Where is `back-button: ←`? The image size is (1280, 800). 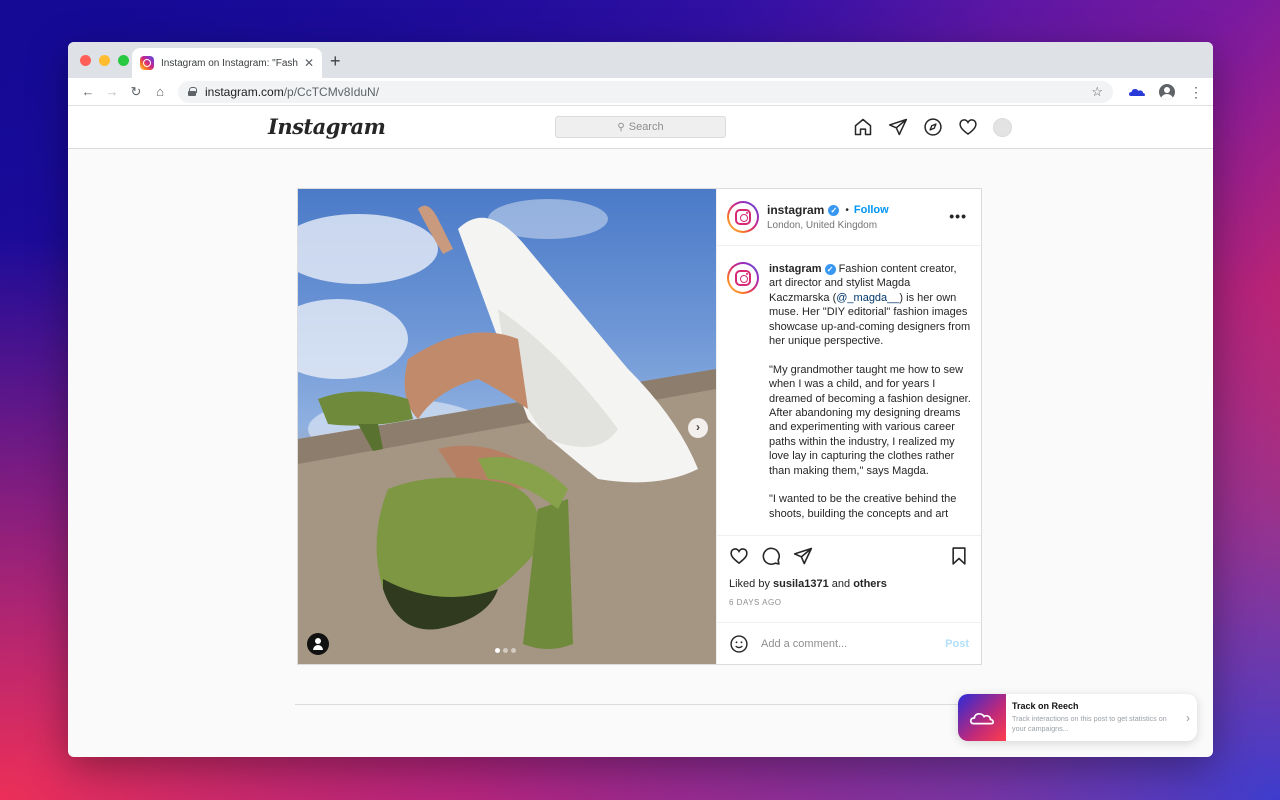
back-button: ← is located at coordinates (88, 91).